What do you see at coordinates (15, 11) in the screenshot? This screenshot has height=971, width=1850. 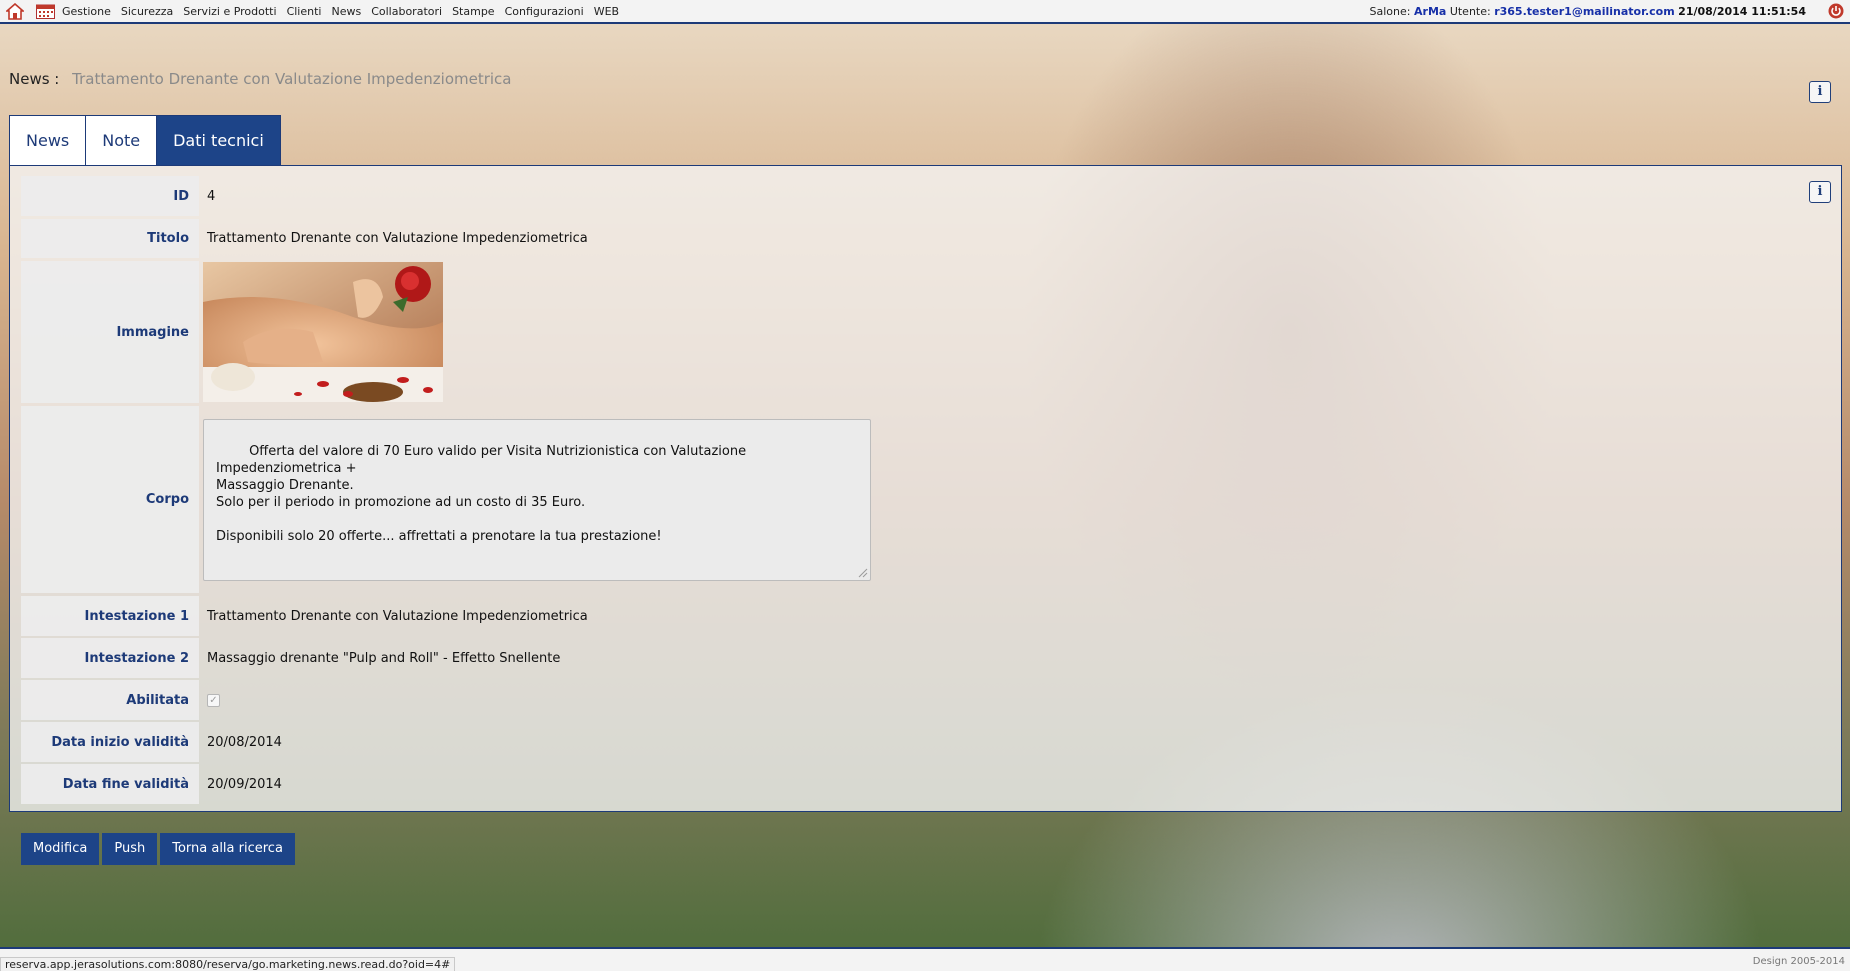 I see `home-icon` at bounding box center [15, 11].